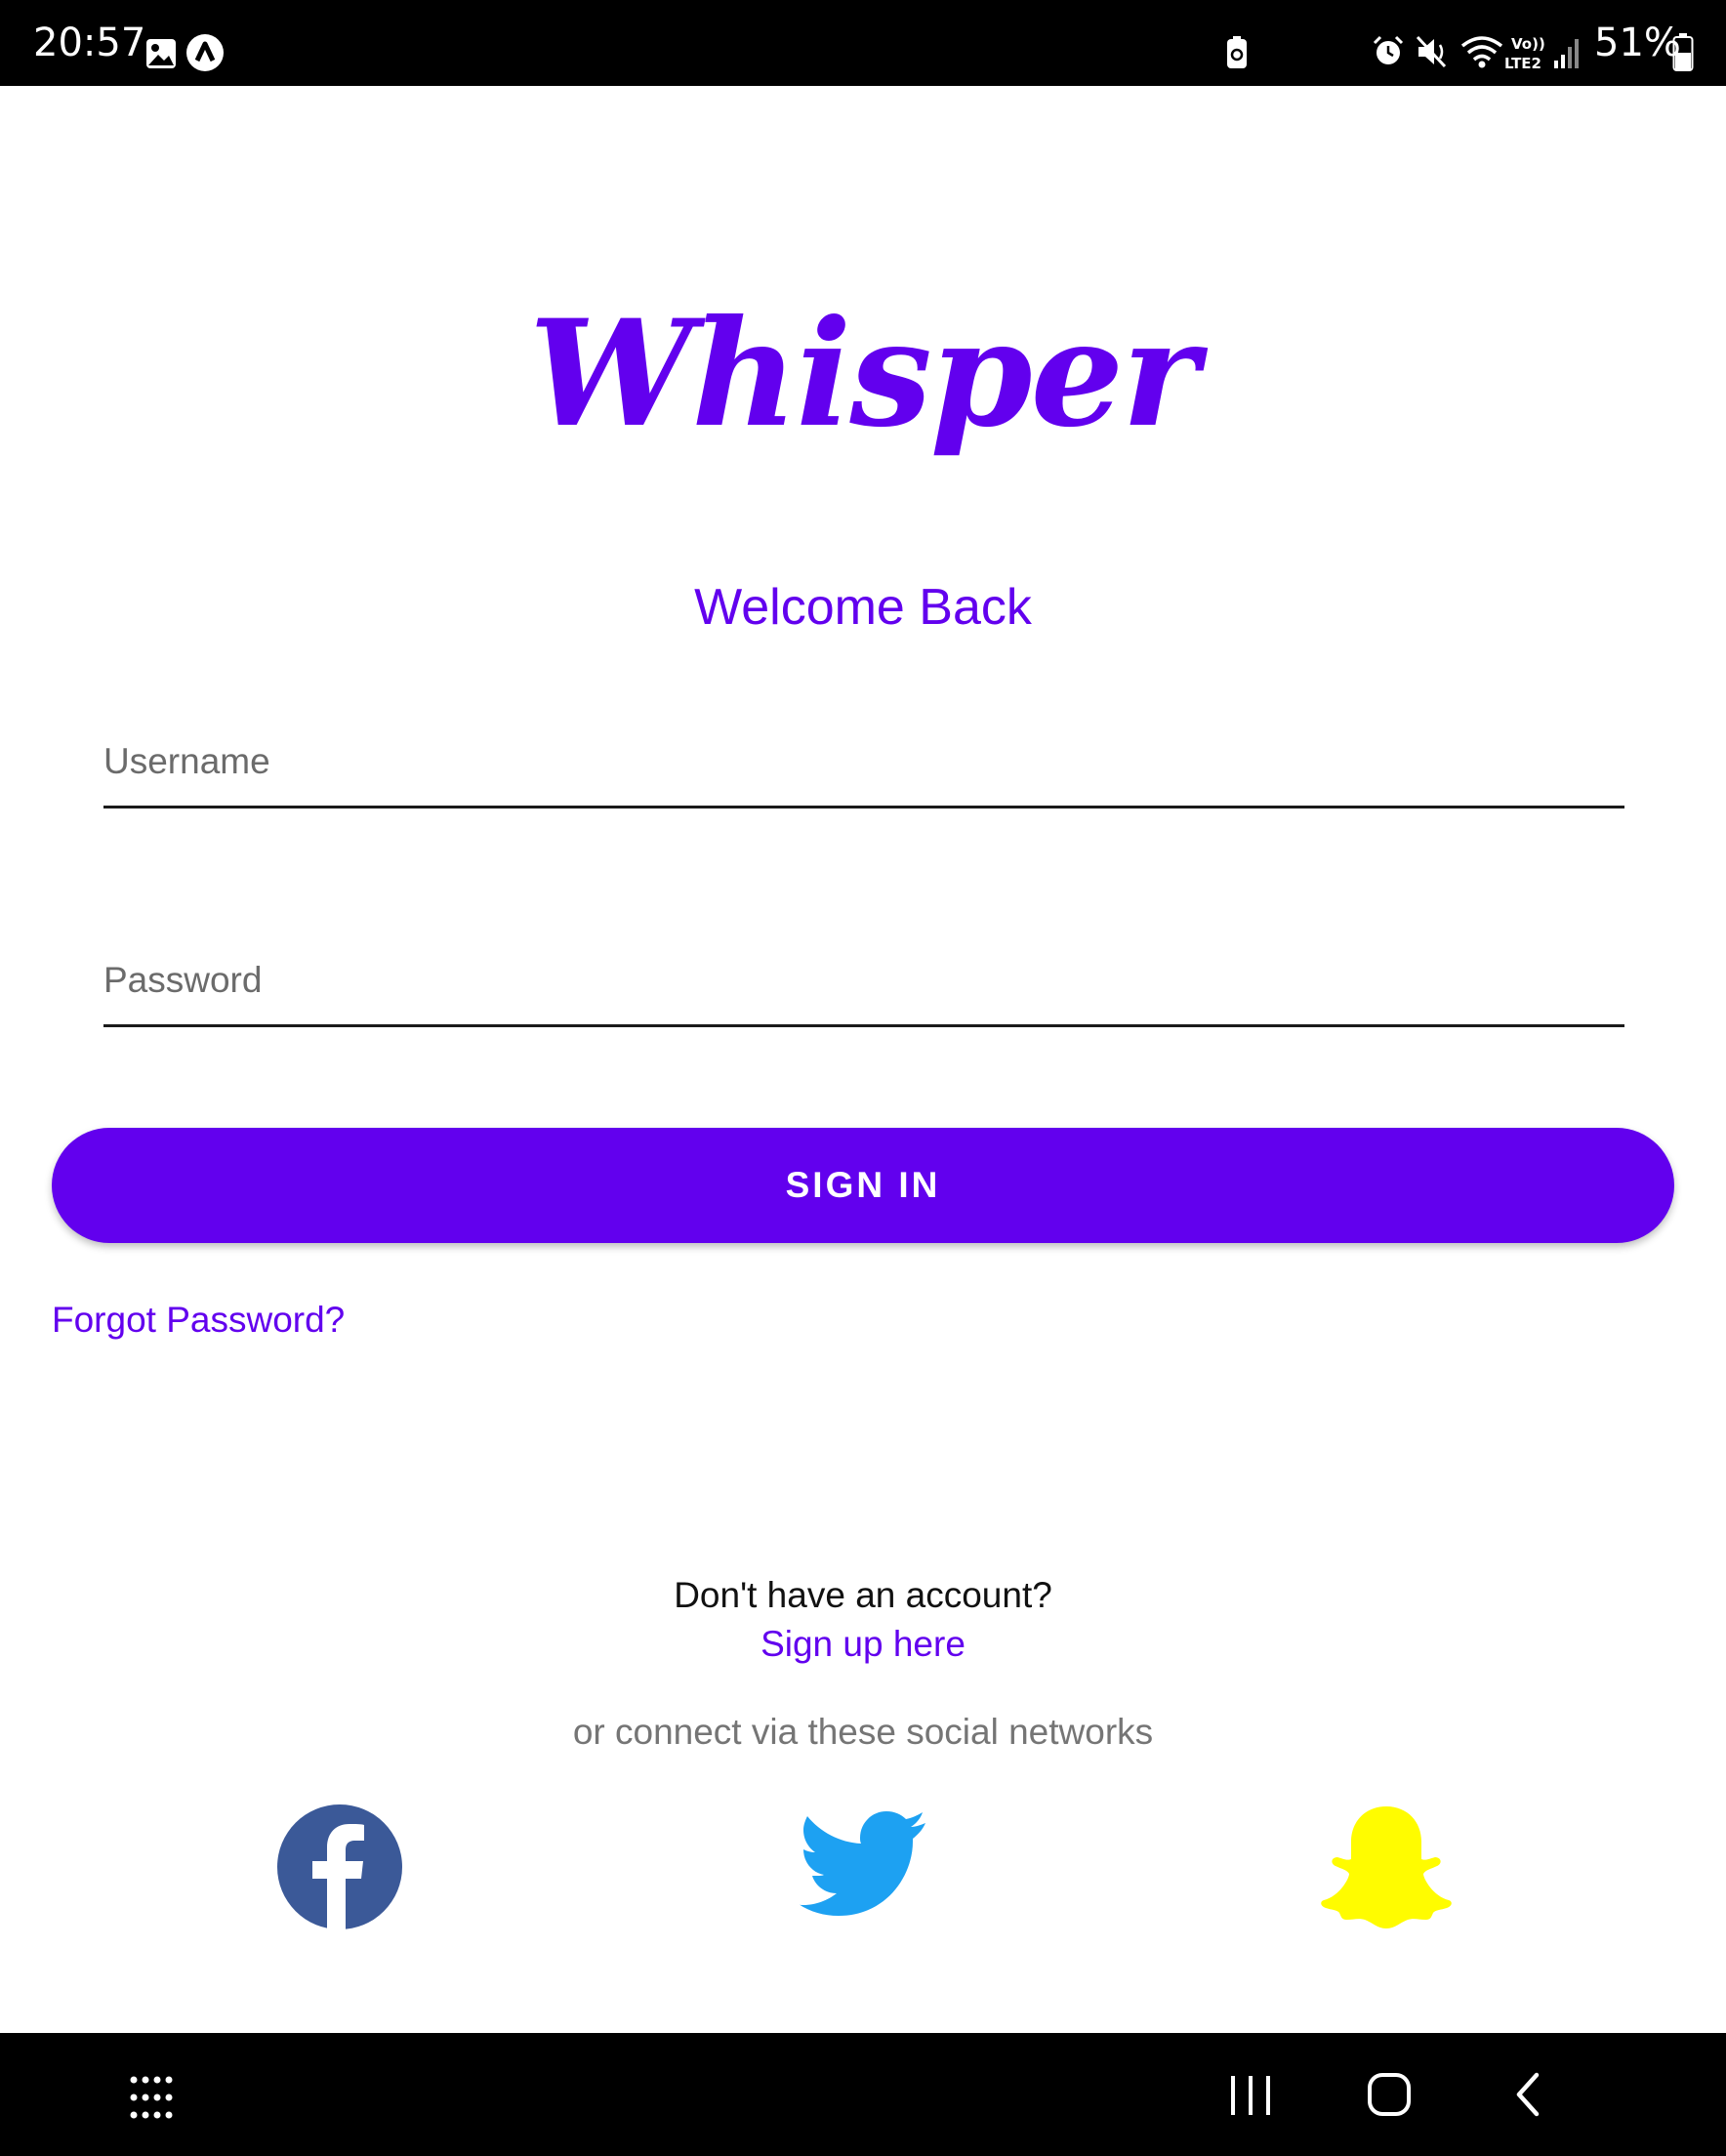  What do you see at coordinates (863, 43) in the screenshot?
I see `status-bar: 20:57 Vo)) LTE2 51%` at bounding box center [863, 43].